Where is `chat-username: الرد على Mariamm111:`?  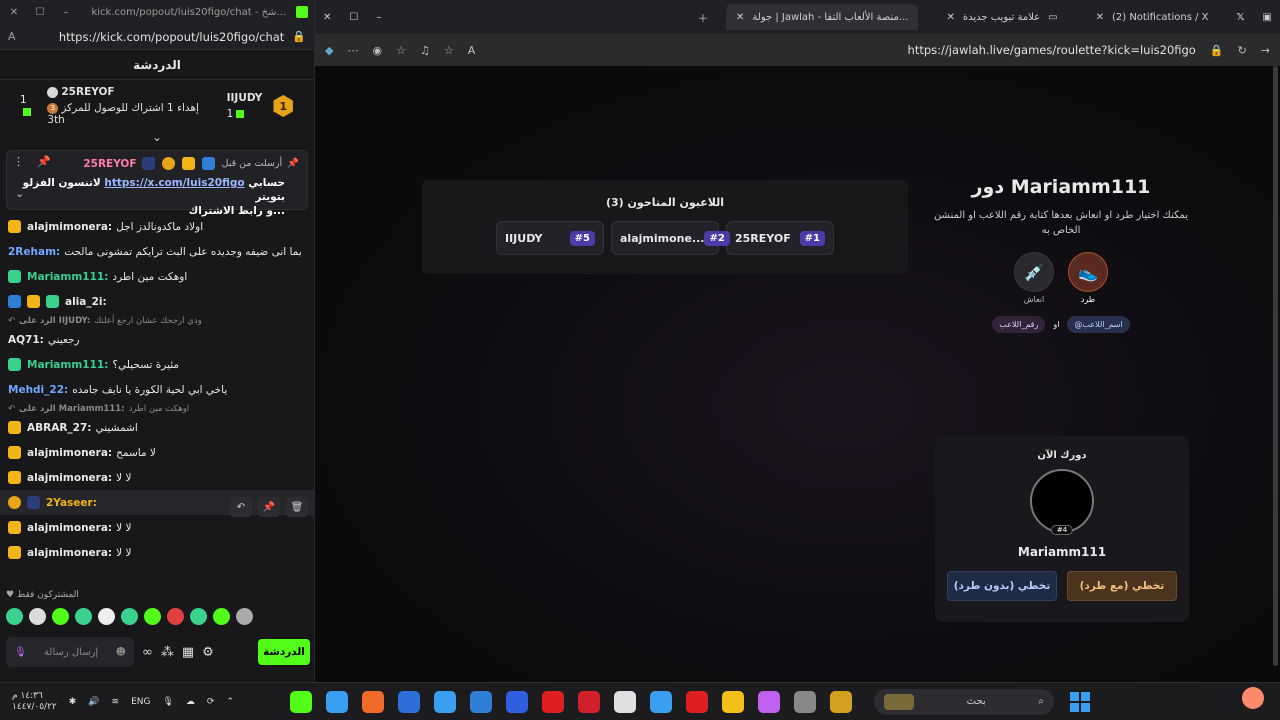
chat-username: الرد على Mariamm111: is located at coordinates (71, 409).